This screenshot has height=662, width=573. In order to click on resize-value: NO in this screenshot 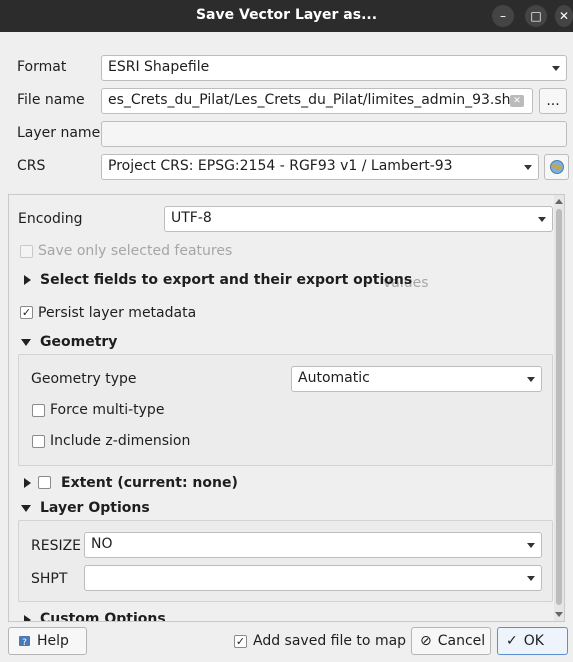, I will do `click(102, 544)`.